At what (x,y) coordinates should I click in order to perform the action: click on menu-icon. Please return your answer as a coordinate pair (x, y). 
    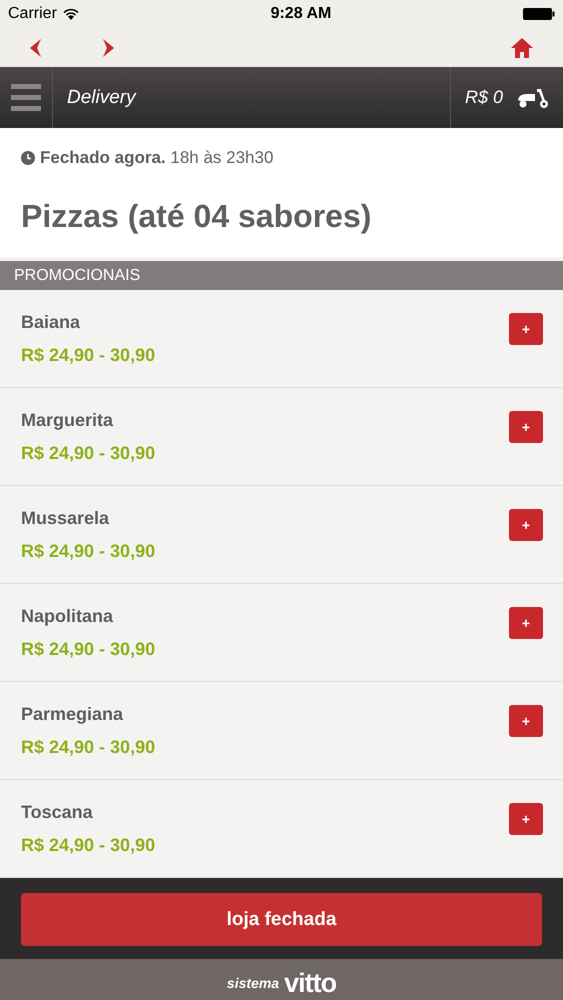
    Looking at the image, I should click on (26, 98).